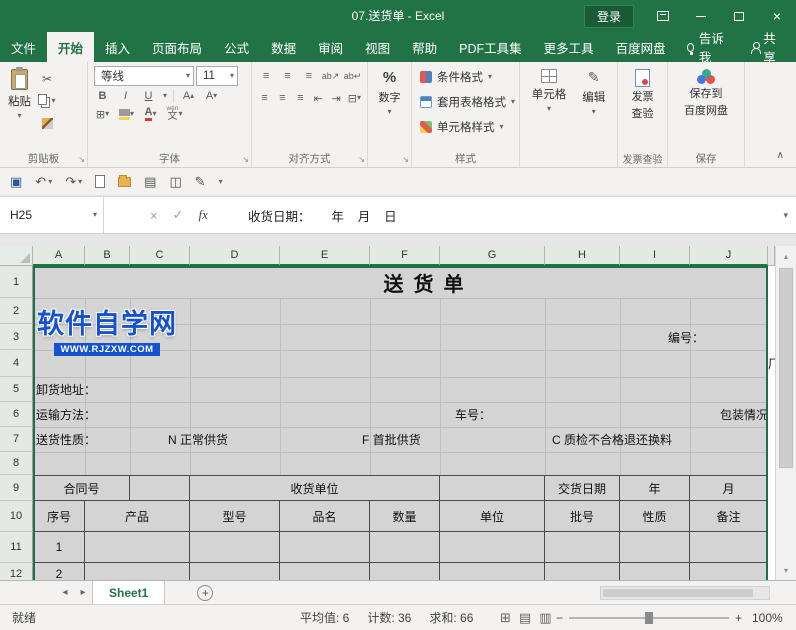 The height and width of the screenshot is (630, 796). I want to click on orientation-button: ab↗, so click(331, 76).